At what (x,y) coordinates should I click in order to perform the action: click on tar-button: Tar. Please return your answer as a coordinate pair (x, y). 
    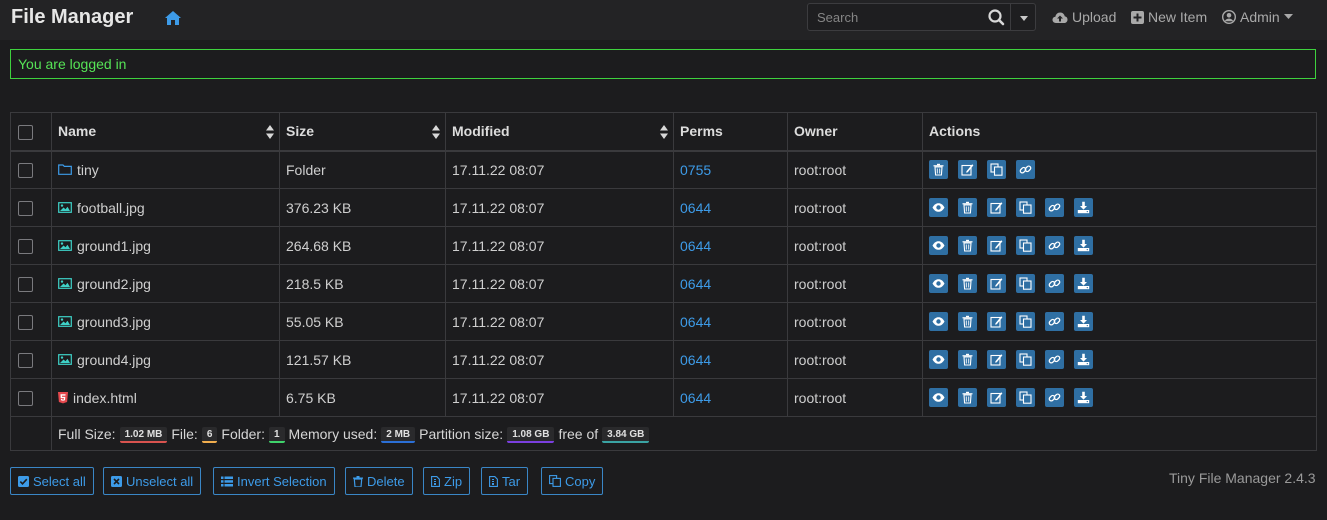
    Looking at the image, I should click on (505, 481).